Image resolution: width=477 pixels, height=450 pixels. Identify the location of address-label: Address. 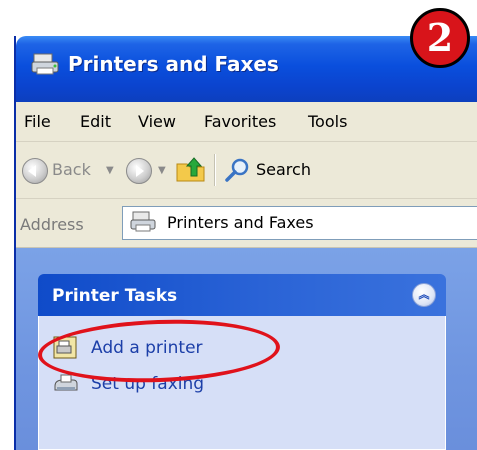
(52, 224).